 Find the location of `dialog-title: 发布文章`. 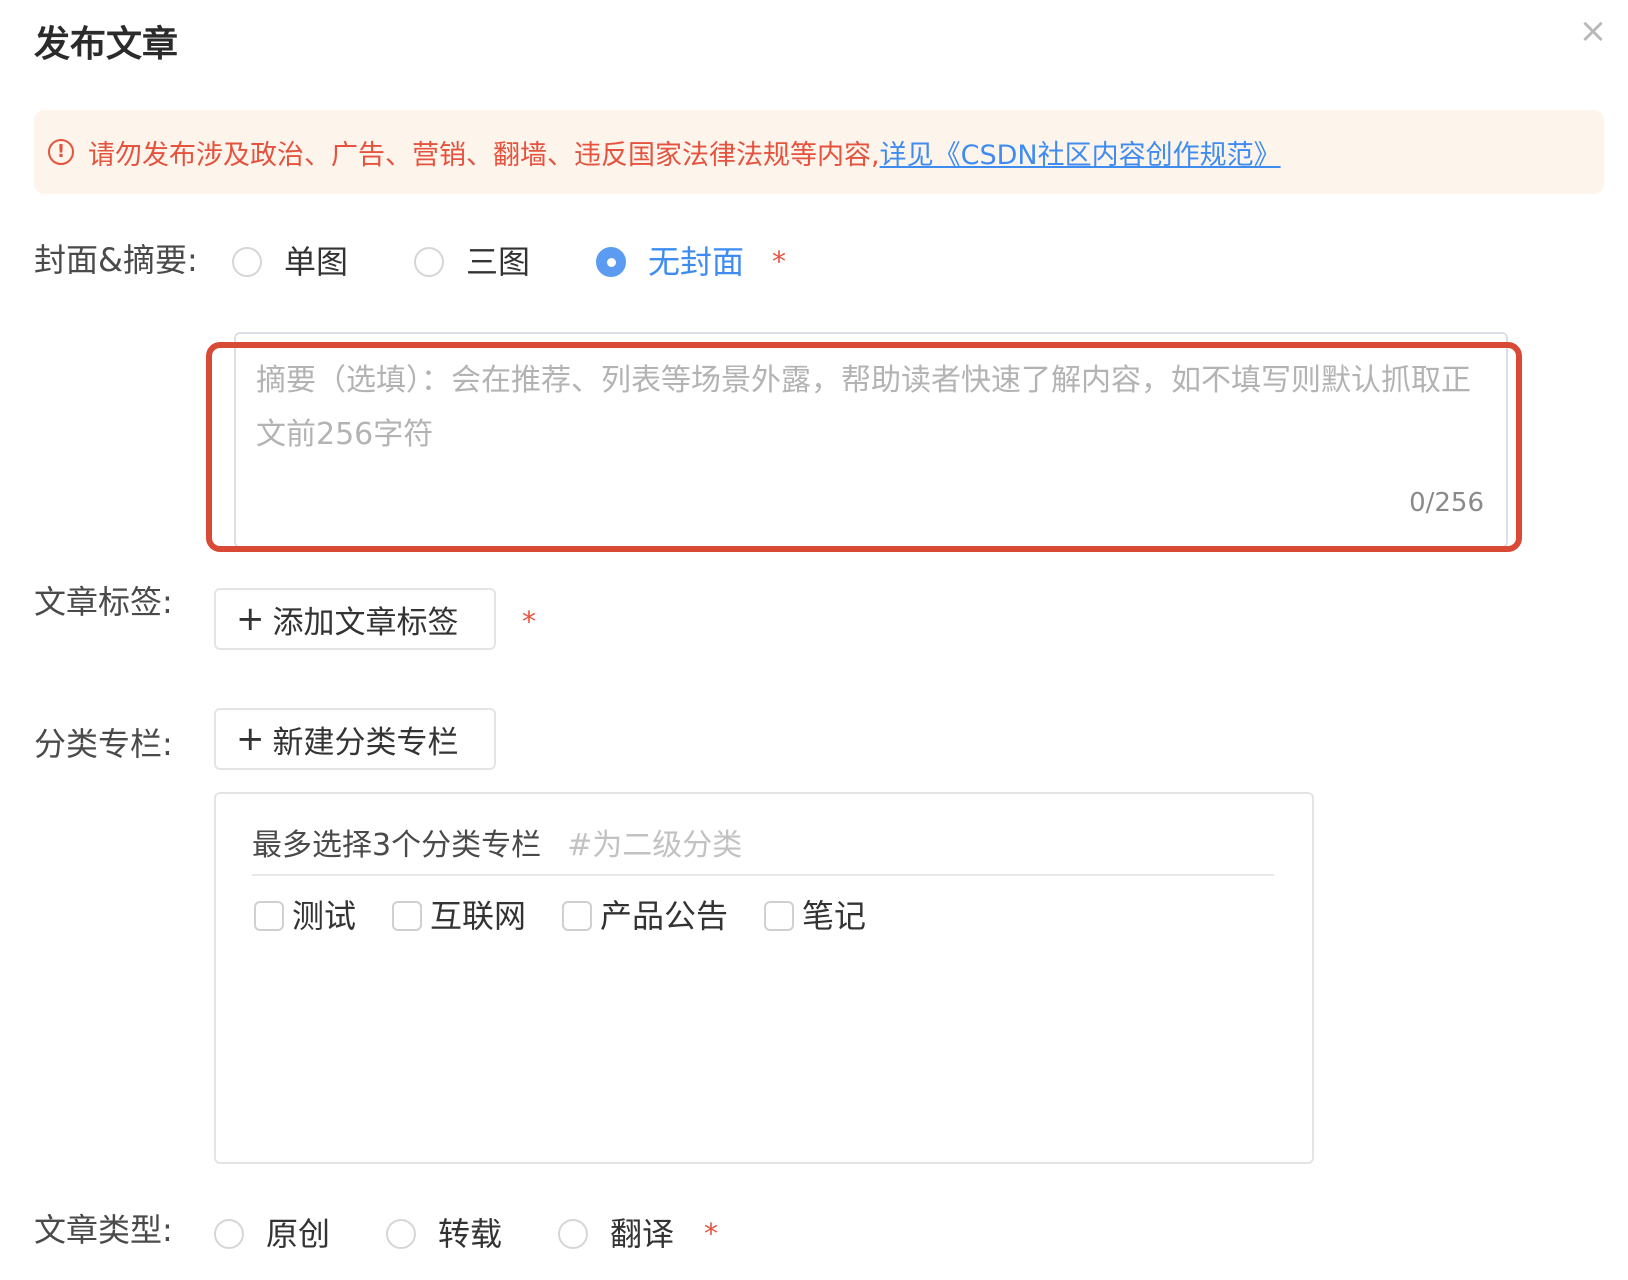

dialog-title: 发布文章 is located at coordinates (106, 44).